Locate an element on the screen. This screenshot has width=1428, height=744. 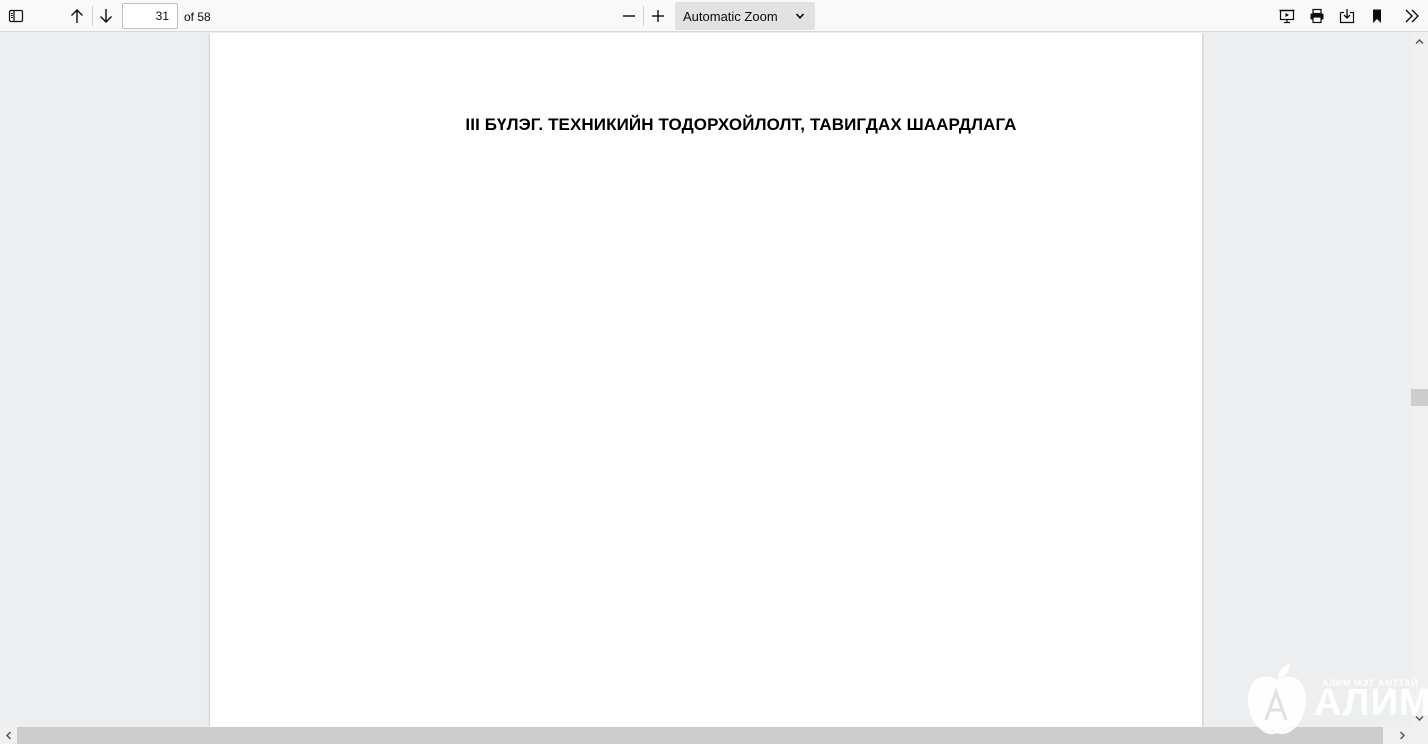
zoom-out-button is located at coordinates (629, 16).